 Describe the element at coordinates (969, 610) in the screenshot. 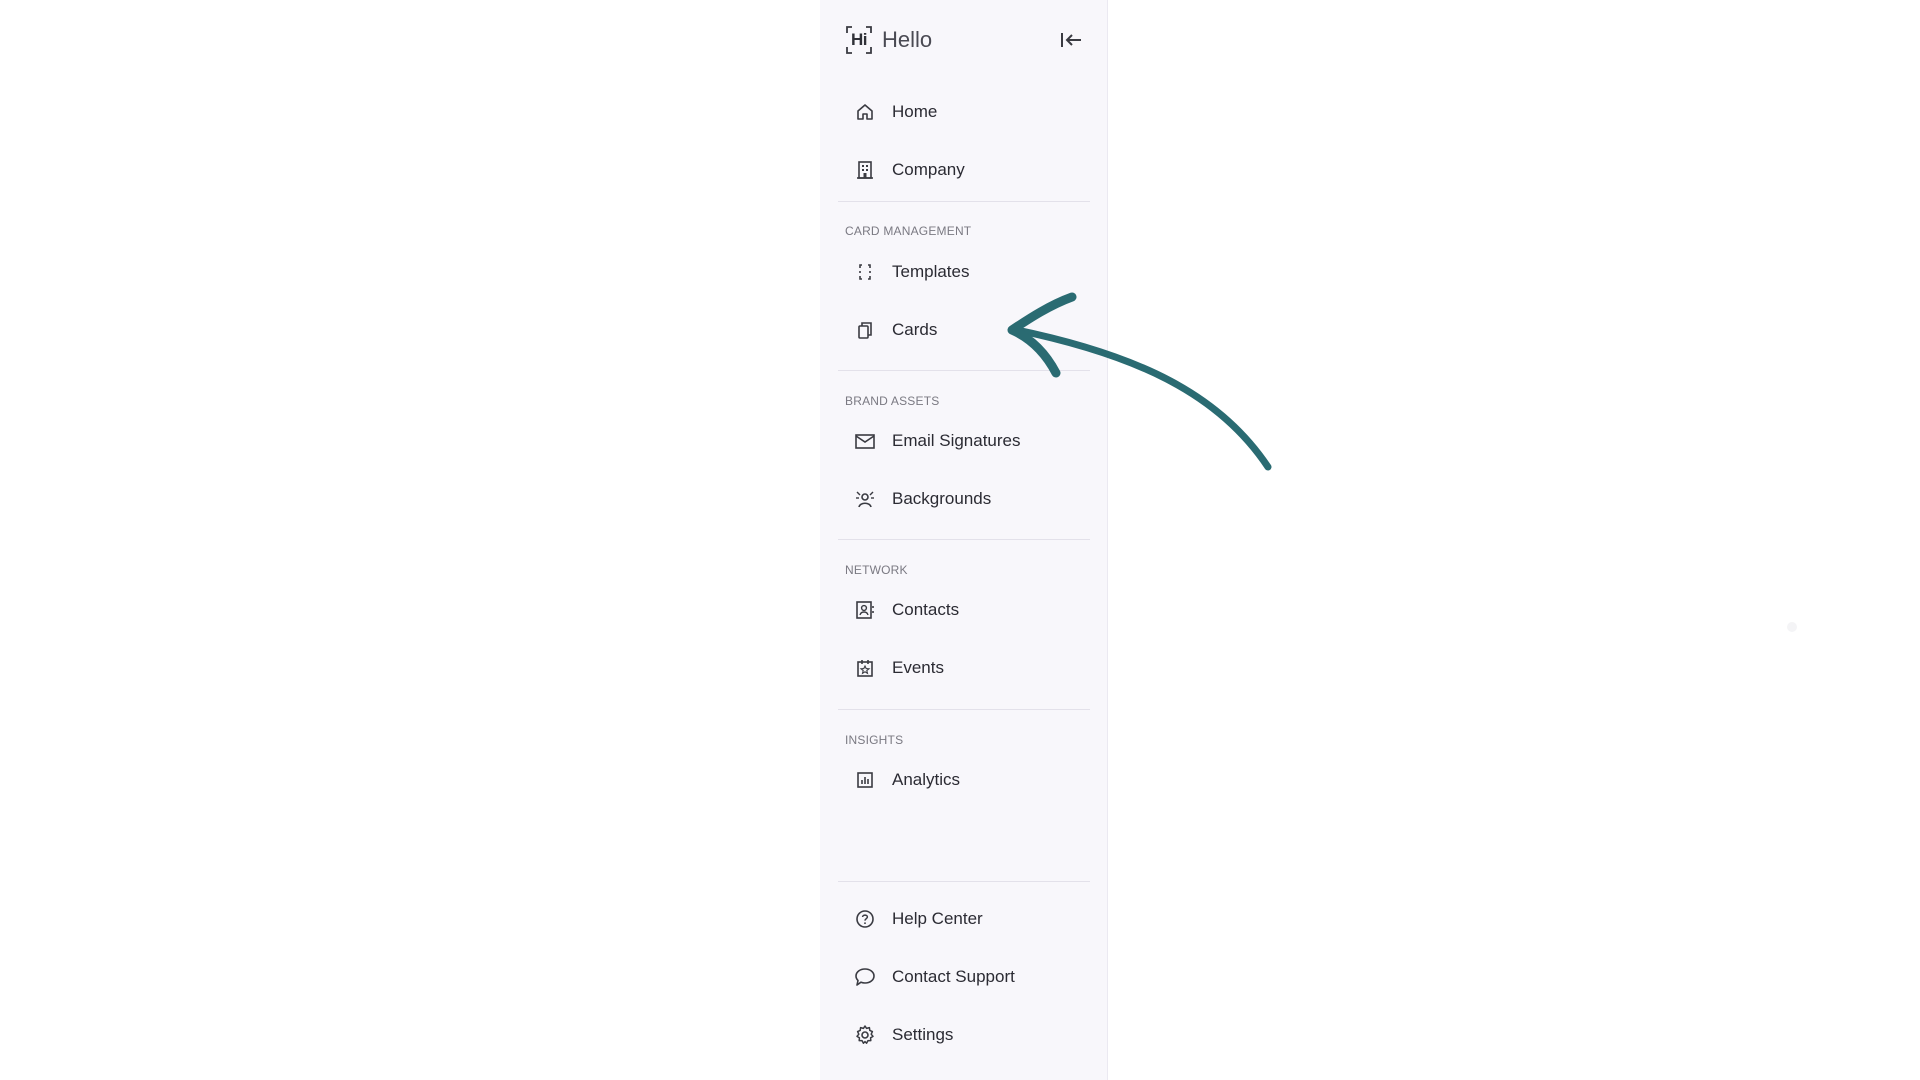

I see `nav-item-contacts: Contacts` at that location.